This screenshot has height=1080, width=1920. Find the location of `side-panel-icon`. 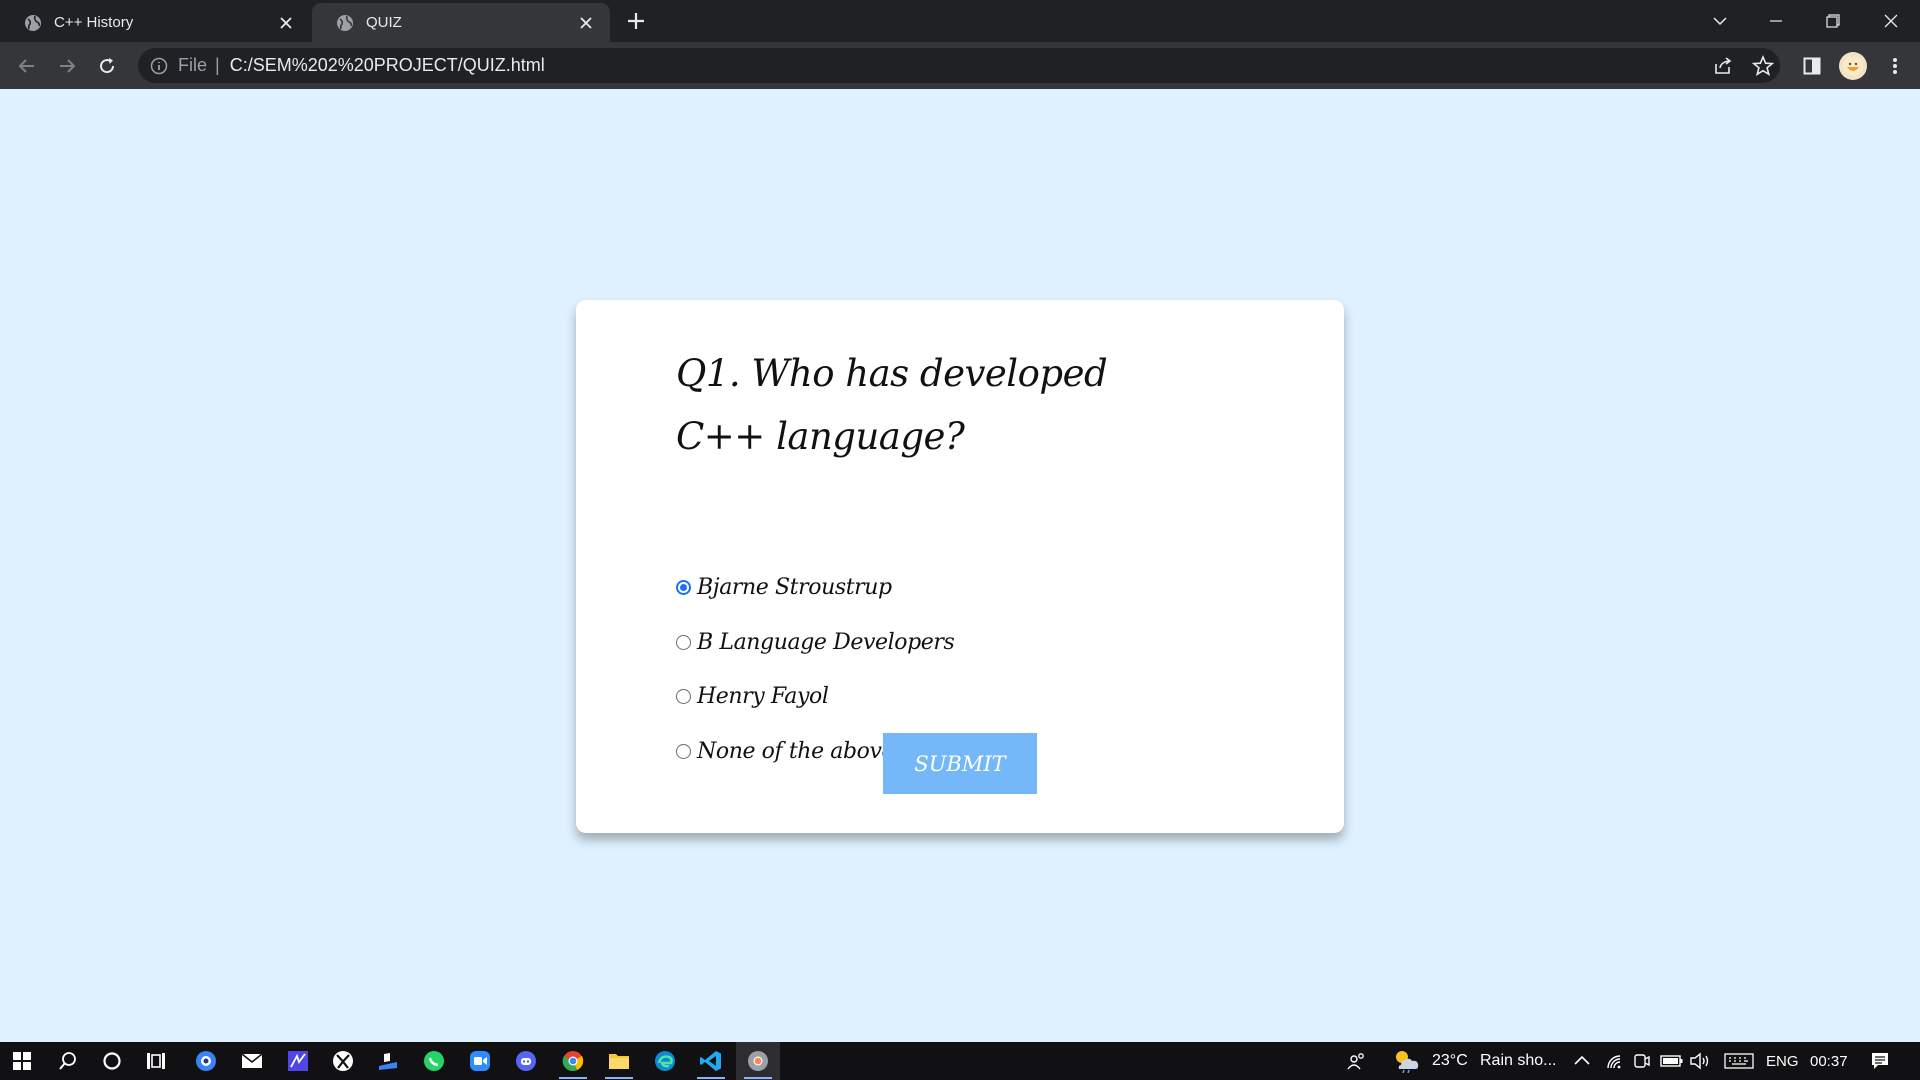

side-panel-icon is located at coordinates (1812, 66).